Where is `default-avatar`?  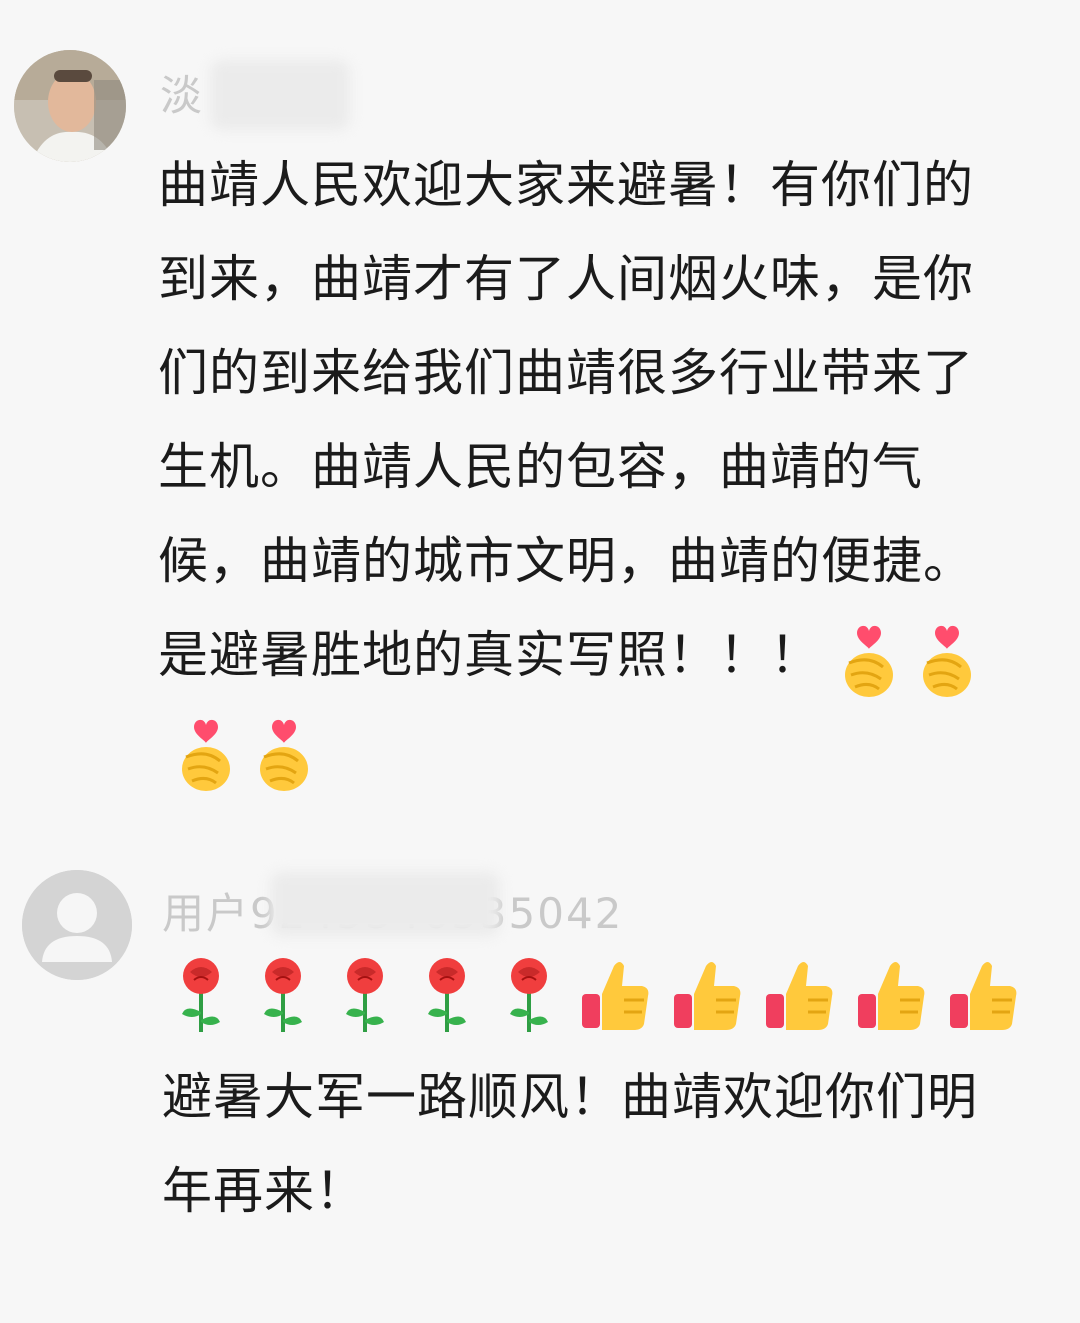
default-avatar is located at coordinates (77, 925).